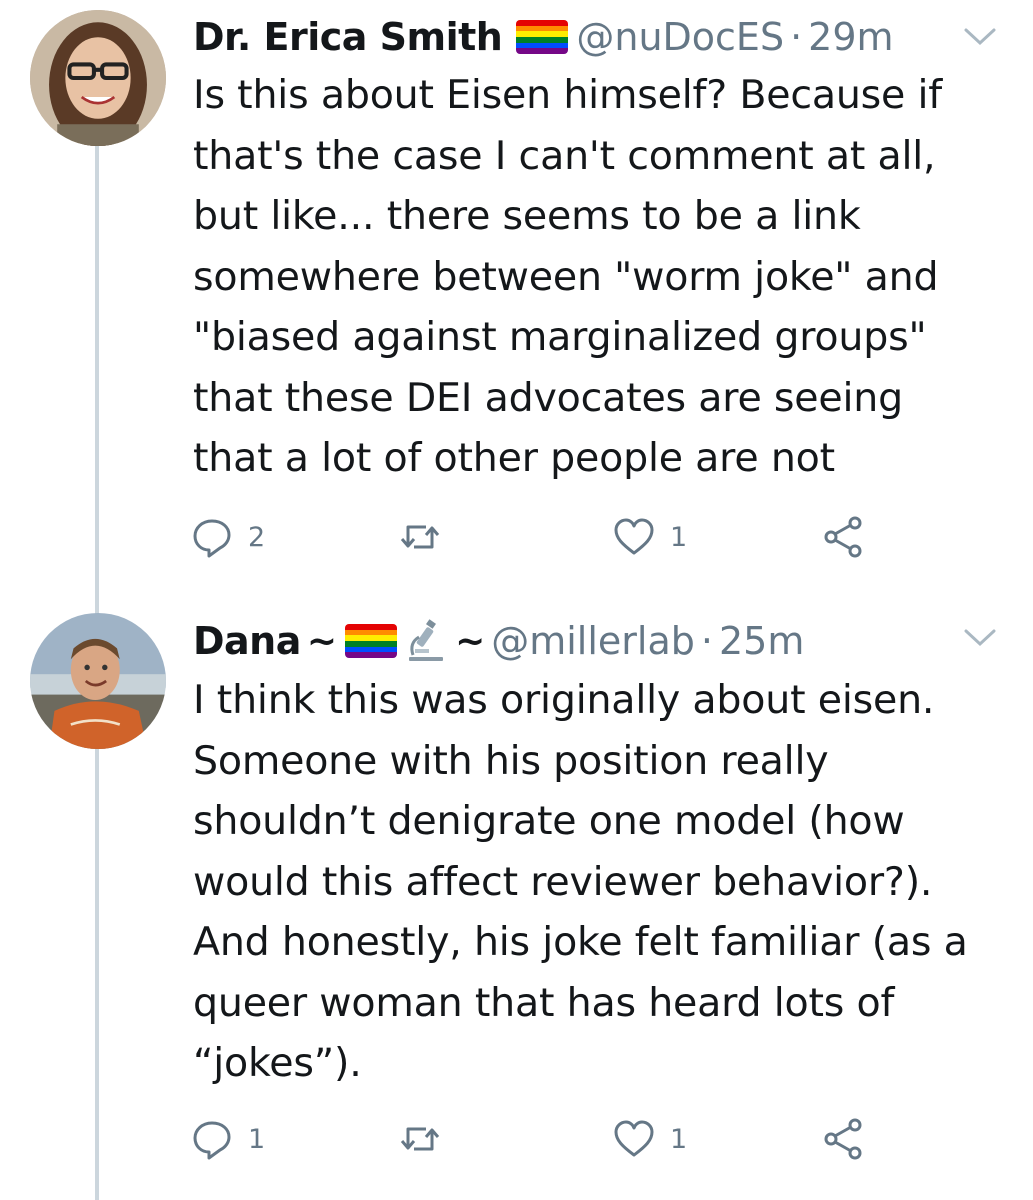  I want to click on display-name: Dana, so click(247, 641).